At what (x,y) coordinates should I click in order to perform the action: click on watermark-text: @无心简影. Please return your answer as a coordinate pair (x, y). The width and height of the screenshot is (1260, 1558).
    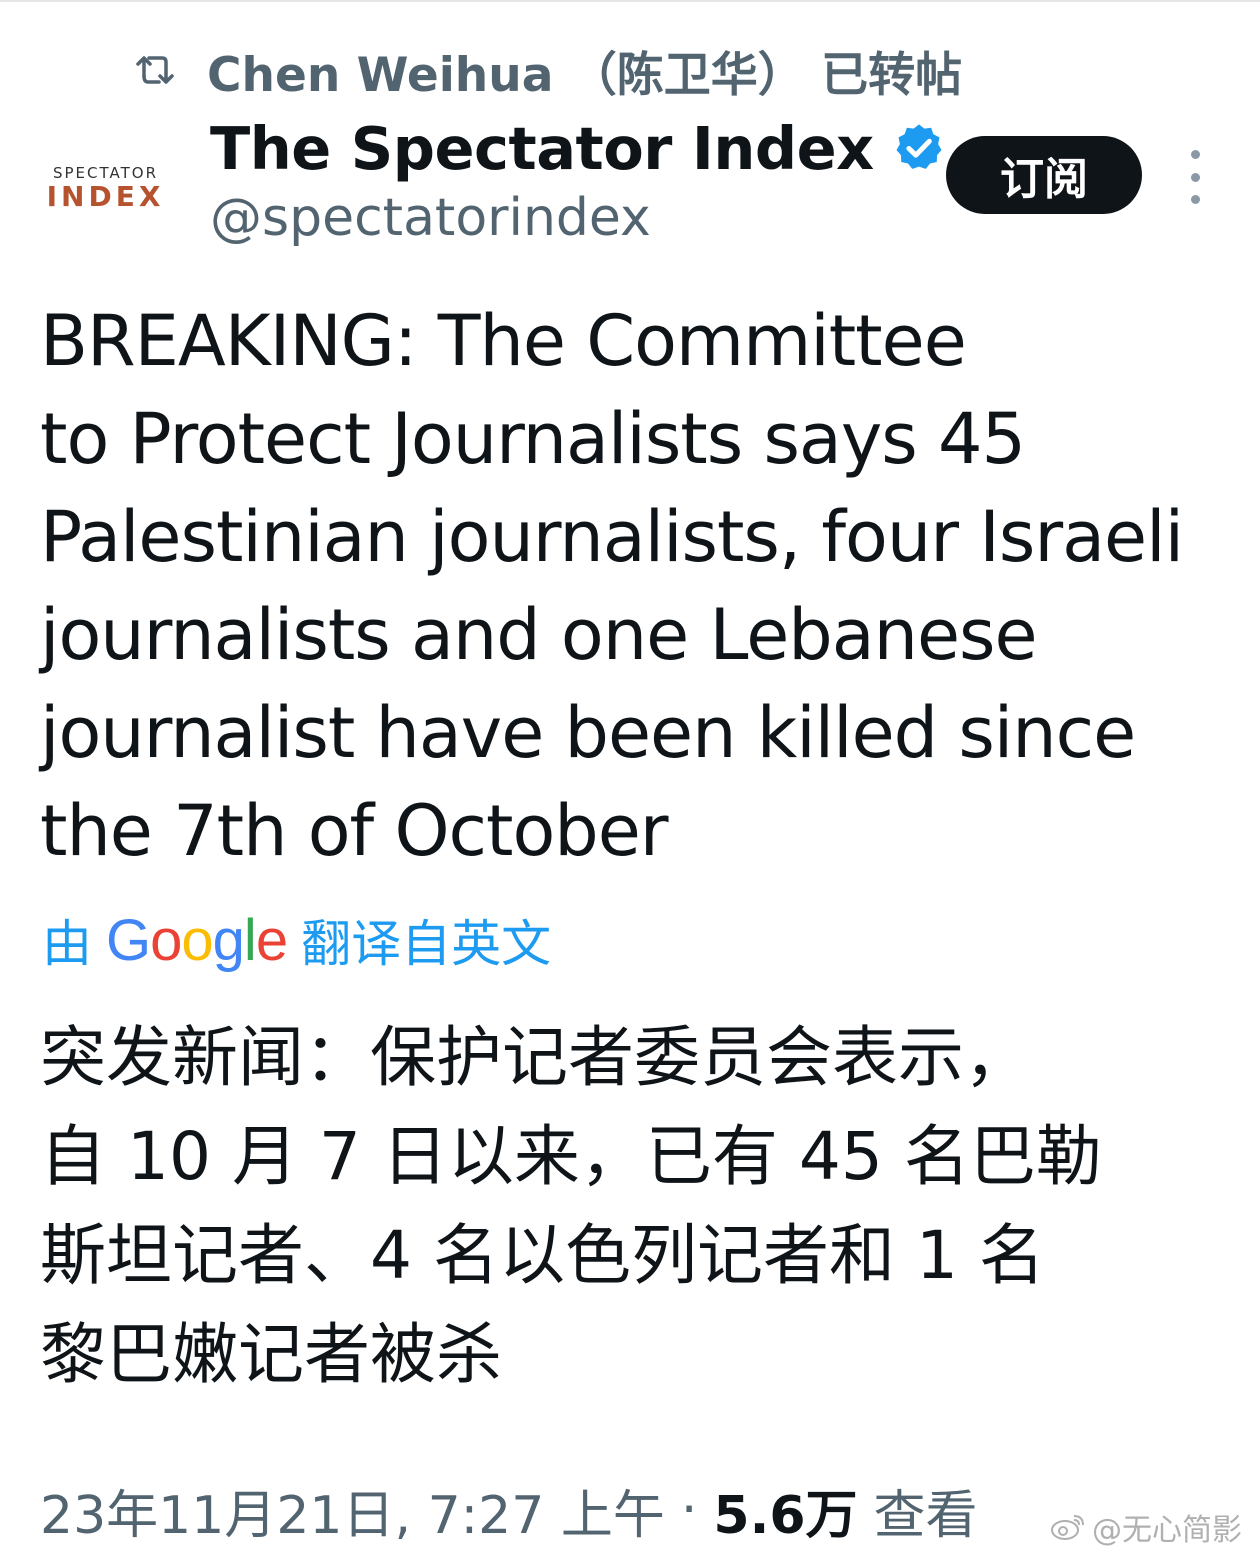
    Looking at the image, I should click on (1167, 1530).